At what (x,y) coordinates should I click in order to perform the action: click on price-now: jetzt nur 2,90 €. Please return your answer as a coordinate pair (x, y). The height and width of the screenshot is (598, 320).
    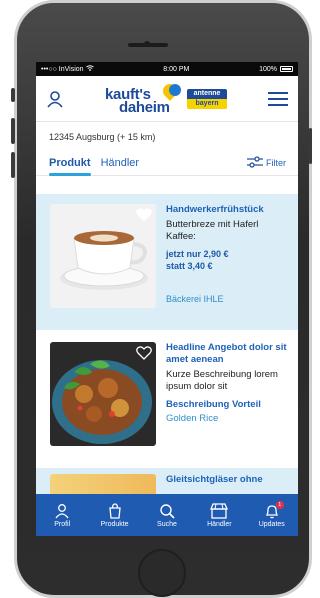
    Looking at the image, I should click on (197, 254).